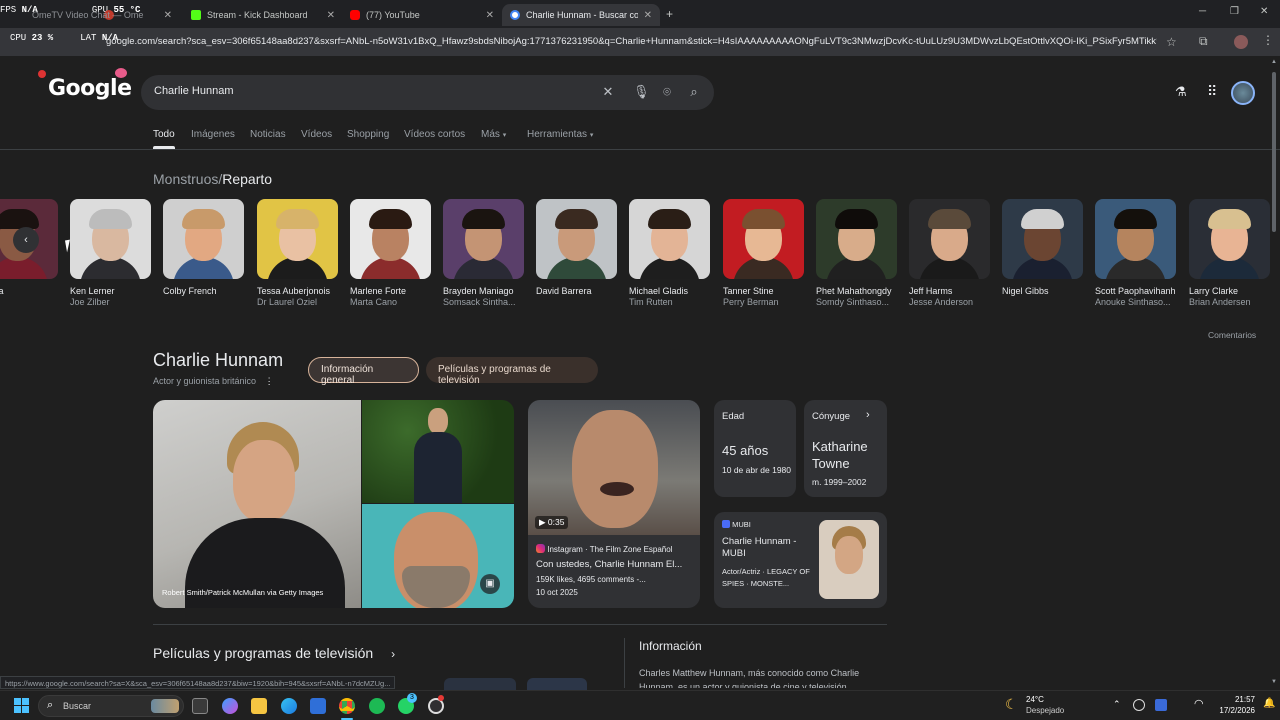 The width and height of the screenshot is (1280, 720). I want to click on tab-tools: Herramientas ▾, so click(560, 134).